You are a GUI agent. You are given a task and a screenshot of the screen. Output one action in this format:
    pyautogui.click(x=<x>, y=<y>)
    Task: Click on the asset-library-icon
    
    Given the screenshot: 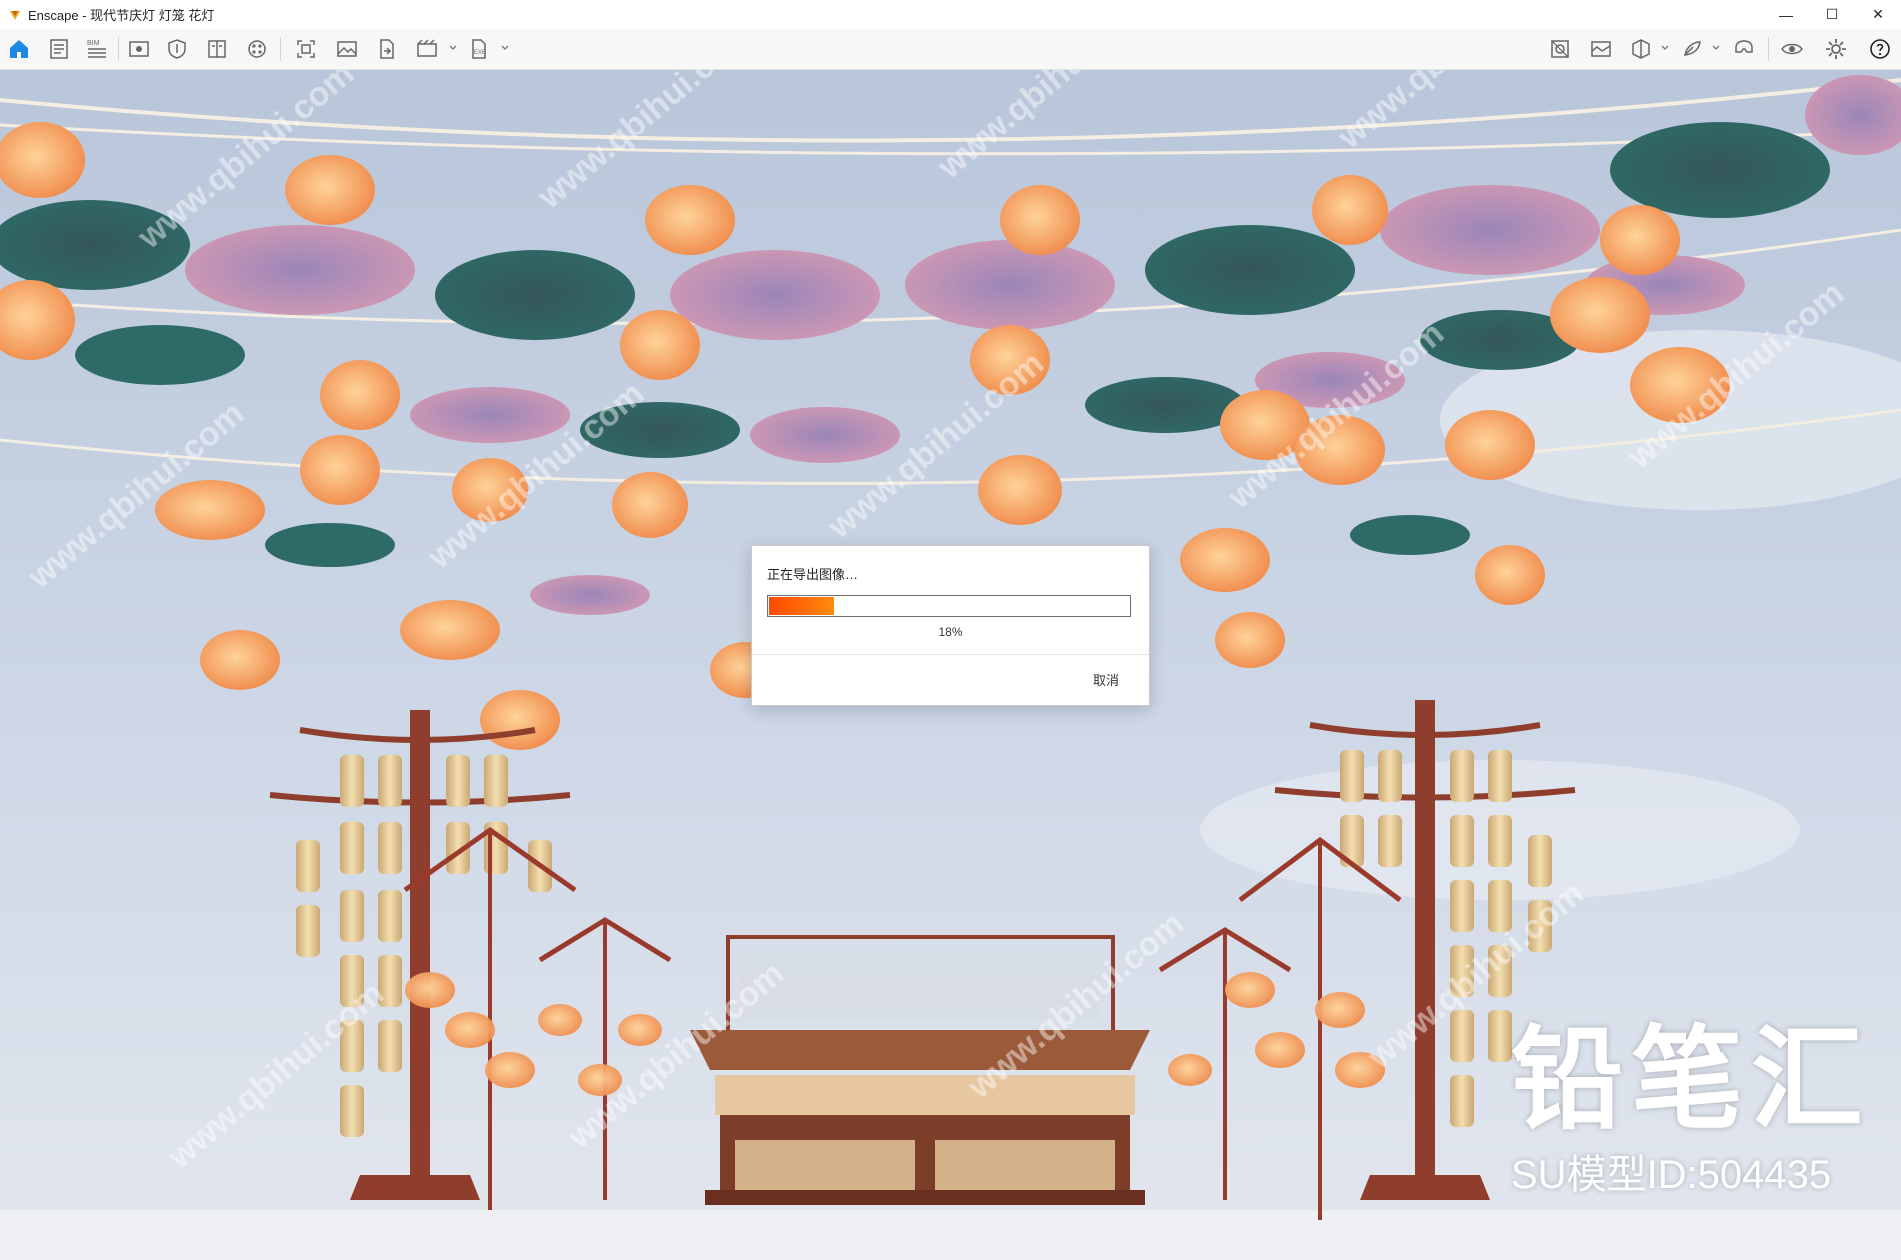 What is the action you would take?
    pyautogui.click(x=1560, y=49)
    